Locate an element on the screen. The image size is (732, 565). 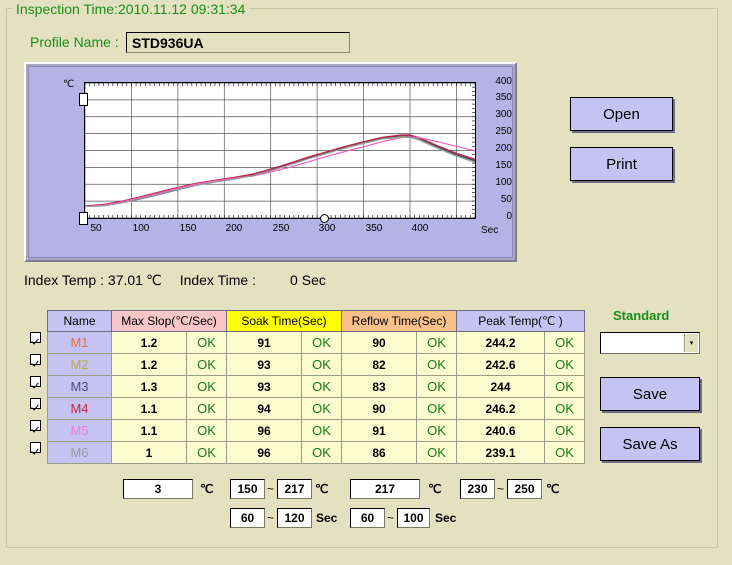
peak-temp-high-input: 250 is located at coordinates (524, 489).